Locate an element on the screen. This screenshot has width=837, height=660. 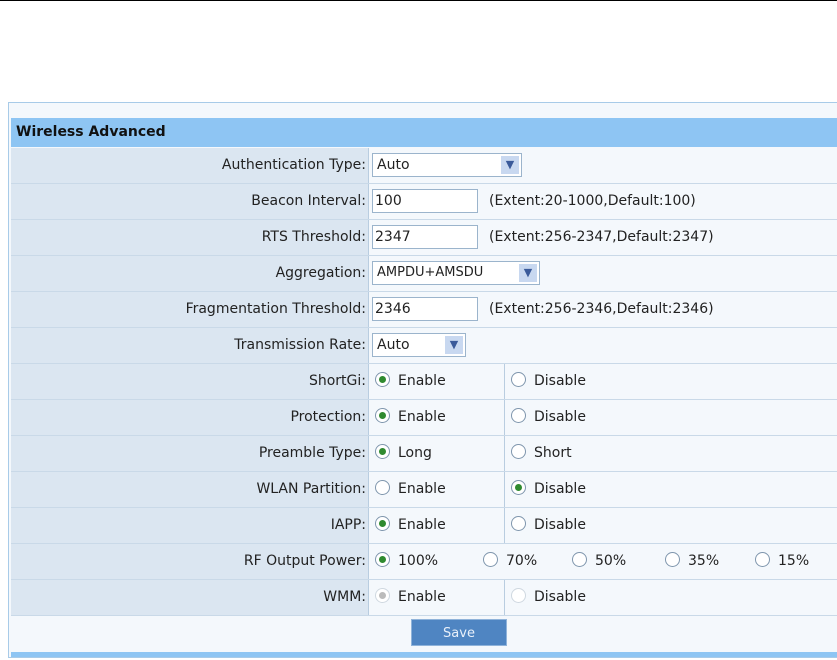
preamble-option-1: Short is located at coordinates (541, 453).